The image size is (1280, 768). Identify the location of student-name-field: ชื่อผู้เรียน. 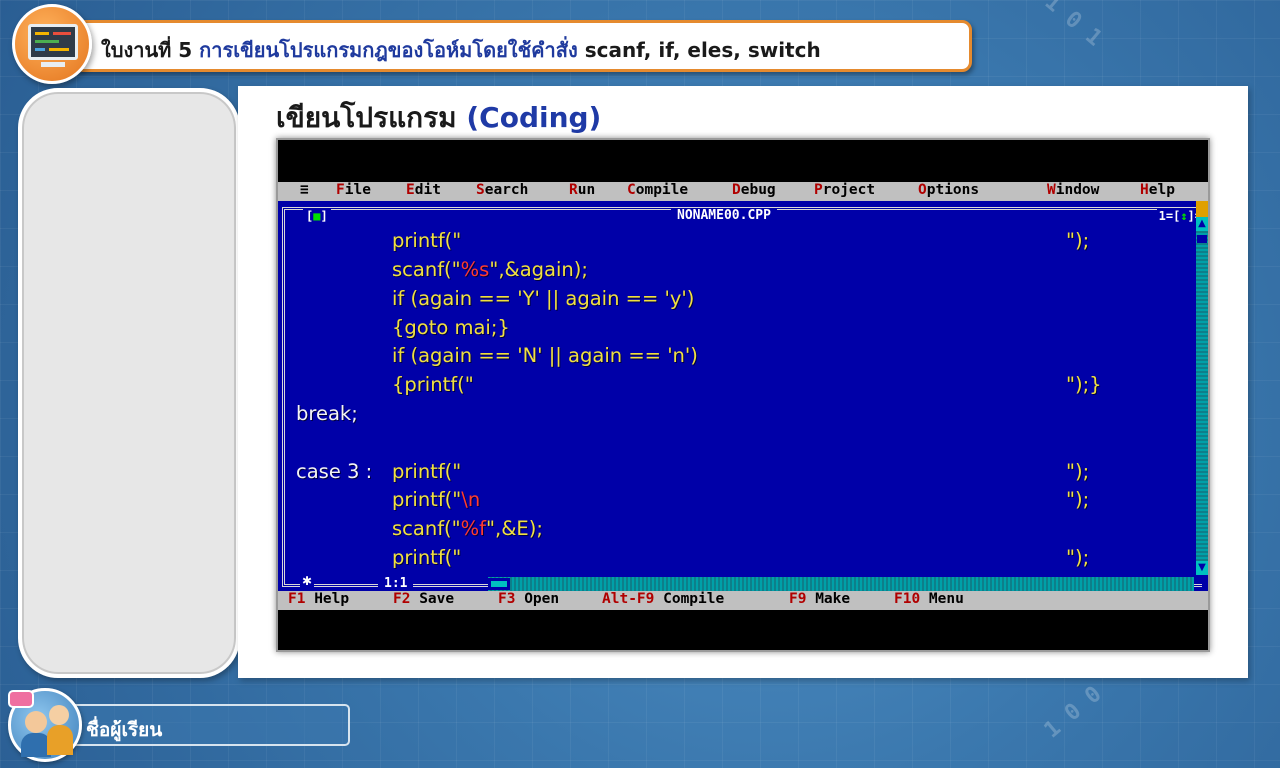
(207, 725).